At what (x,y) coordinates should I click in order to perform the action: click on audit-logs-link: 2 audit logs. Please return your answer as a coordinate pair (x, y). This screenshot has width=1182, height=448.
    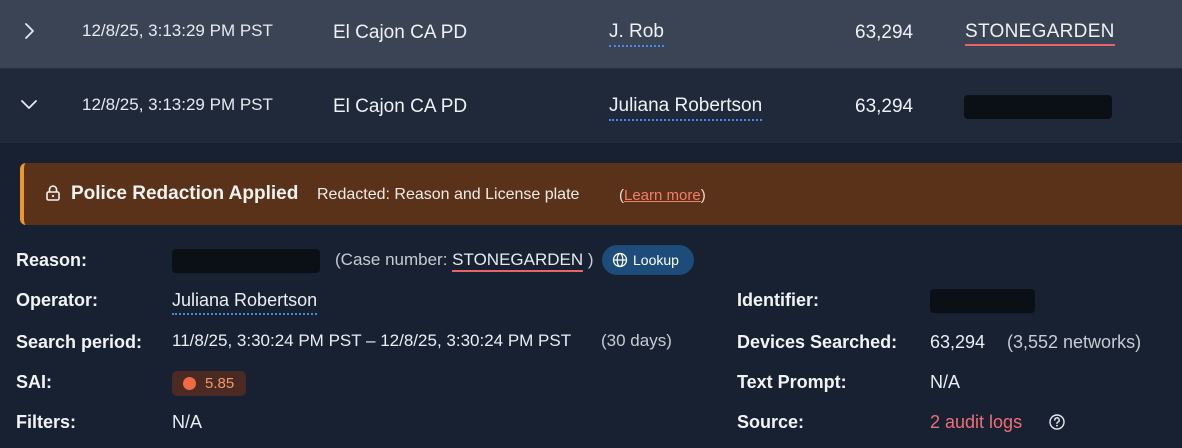
    Looking at the image, I should click on (976, 422).